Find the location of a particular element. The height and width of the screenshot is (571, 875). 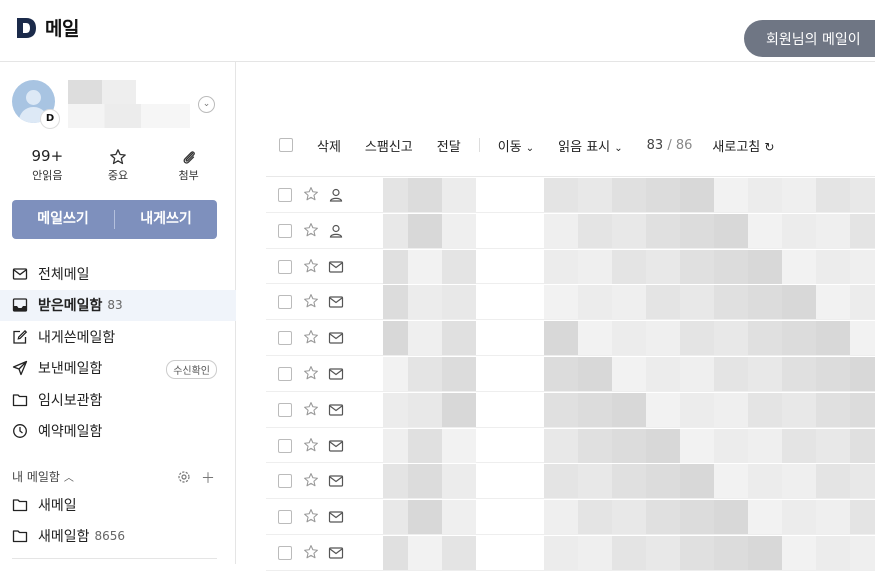

avatar-badge: D is located at coordinates (50, 119).